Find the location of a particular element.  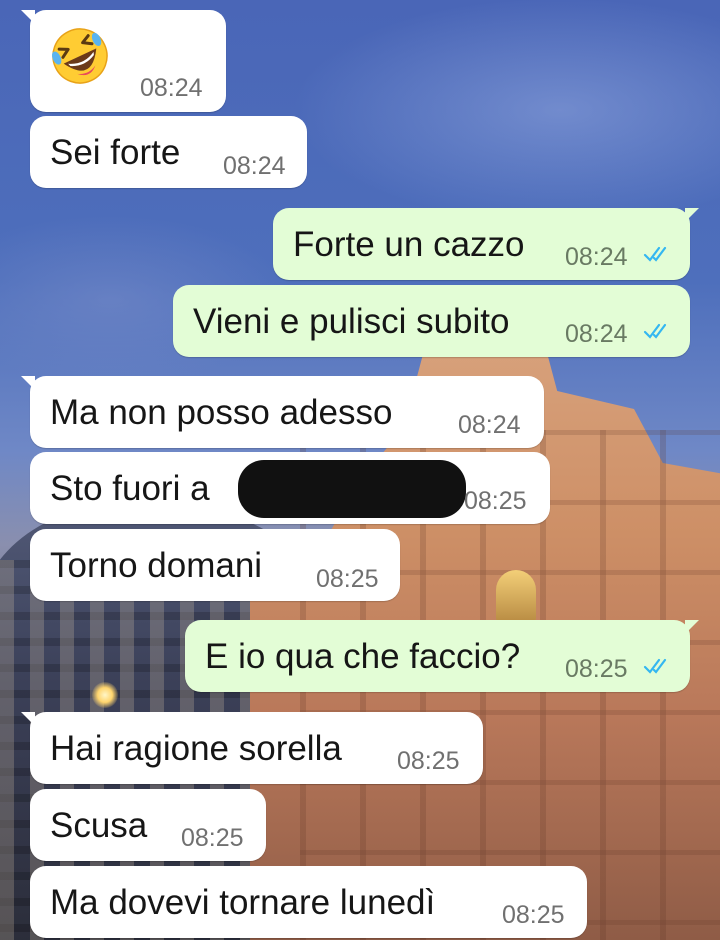

message-bubble-outgoing: Vieni e pulisci subito 08:24 is located at coordinates (431, 321).